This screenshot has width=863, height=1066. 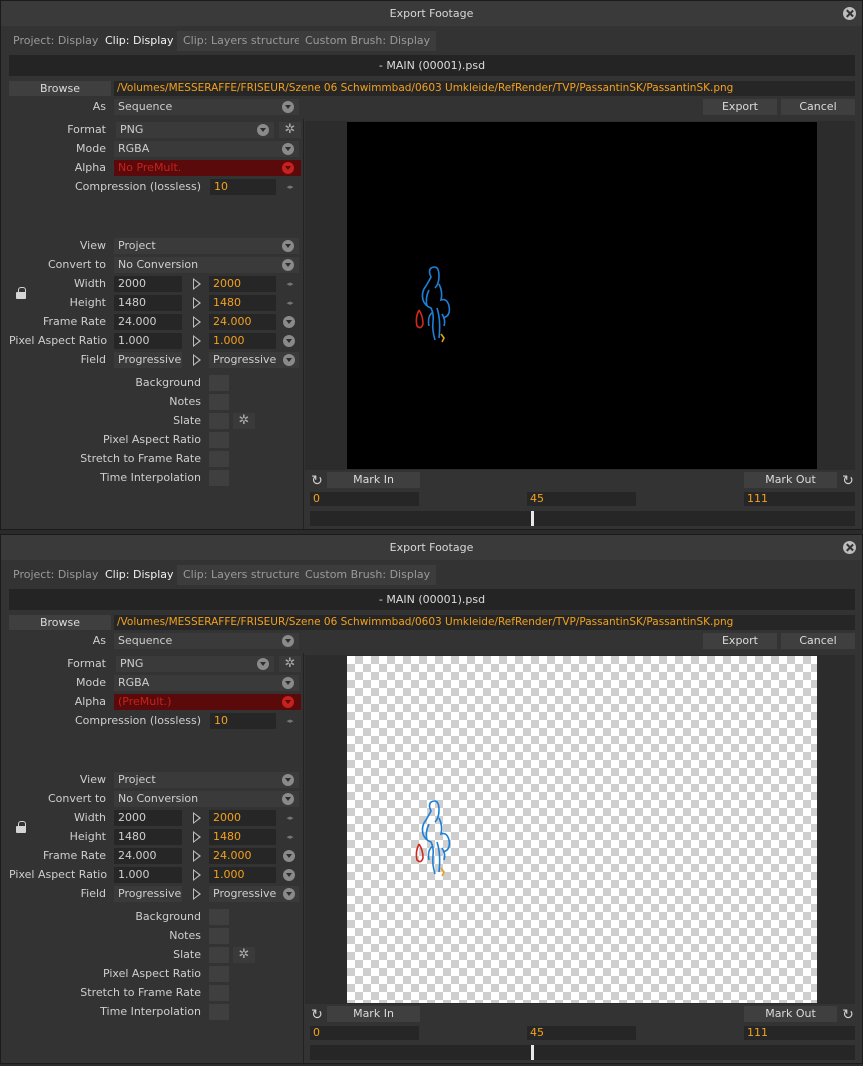 I want to click on format-select: PNG, so click(x=195, y=130).